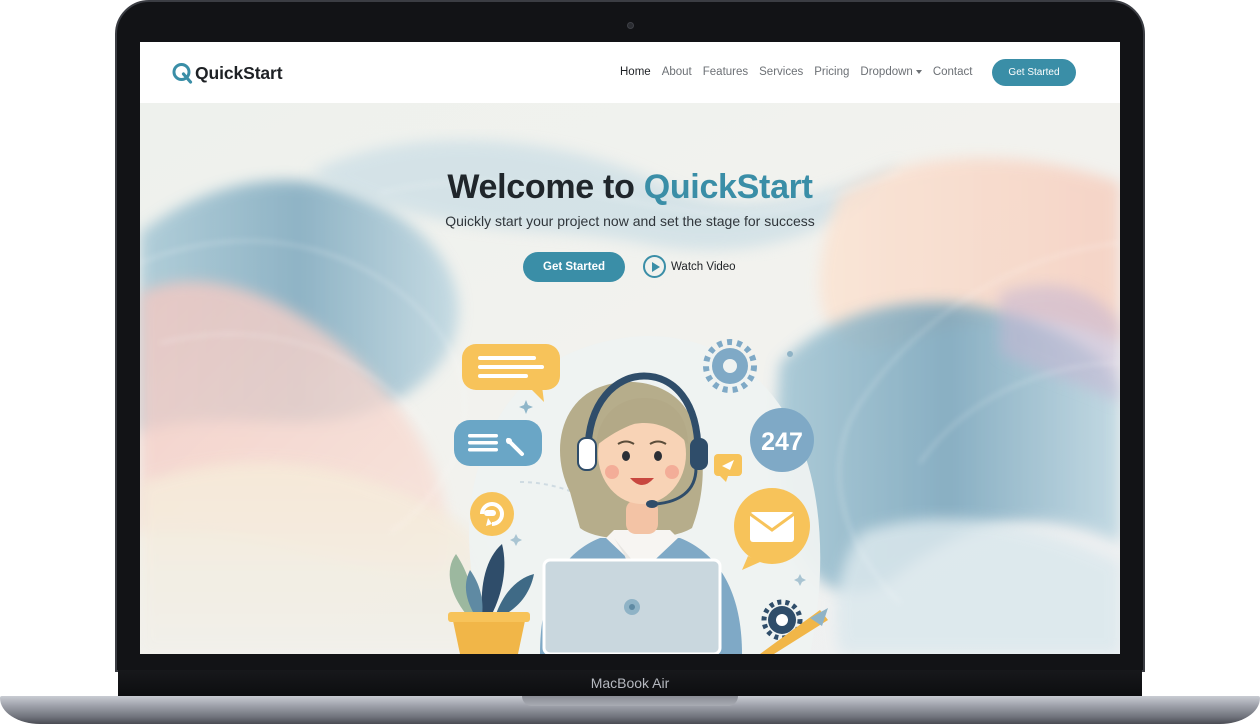  I want to click on nav-dropdown: Dropdown, so click(891, 72).